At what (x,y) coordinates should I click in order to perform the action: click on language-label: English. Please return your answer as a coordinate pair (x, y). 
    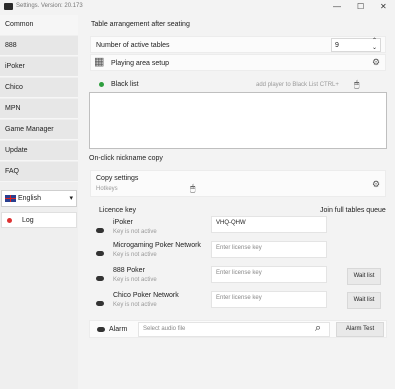
    Looking at the image, I should click on (29, 198).